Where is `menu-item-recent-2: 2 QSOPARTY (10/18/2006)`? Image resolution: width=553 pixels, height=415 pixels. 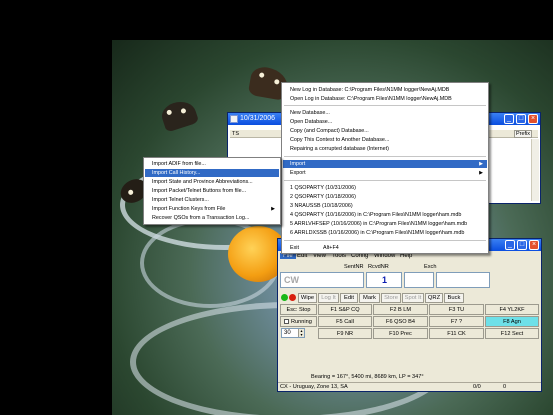
menu-item-recent-2: 2 QSOPARTY (10/18/2006) is located at coordinates (385, 197).